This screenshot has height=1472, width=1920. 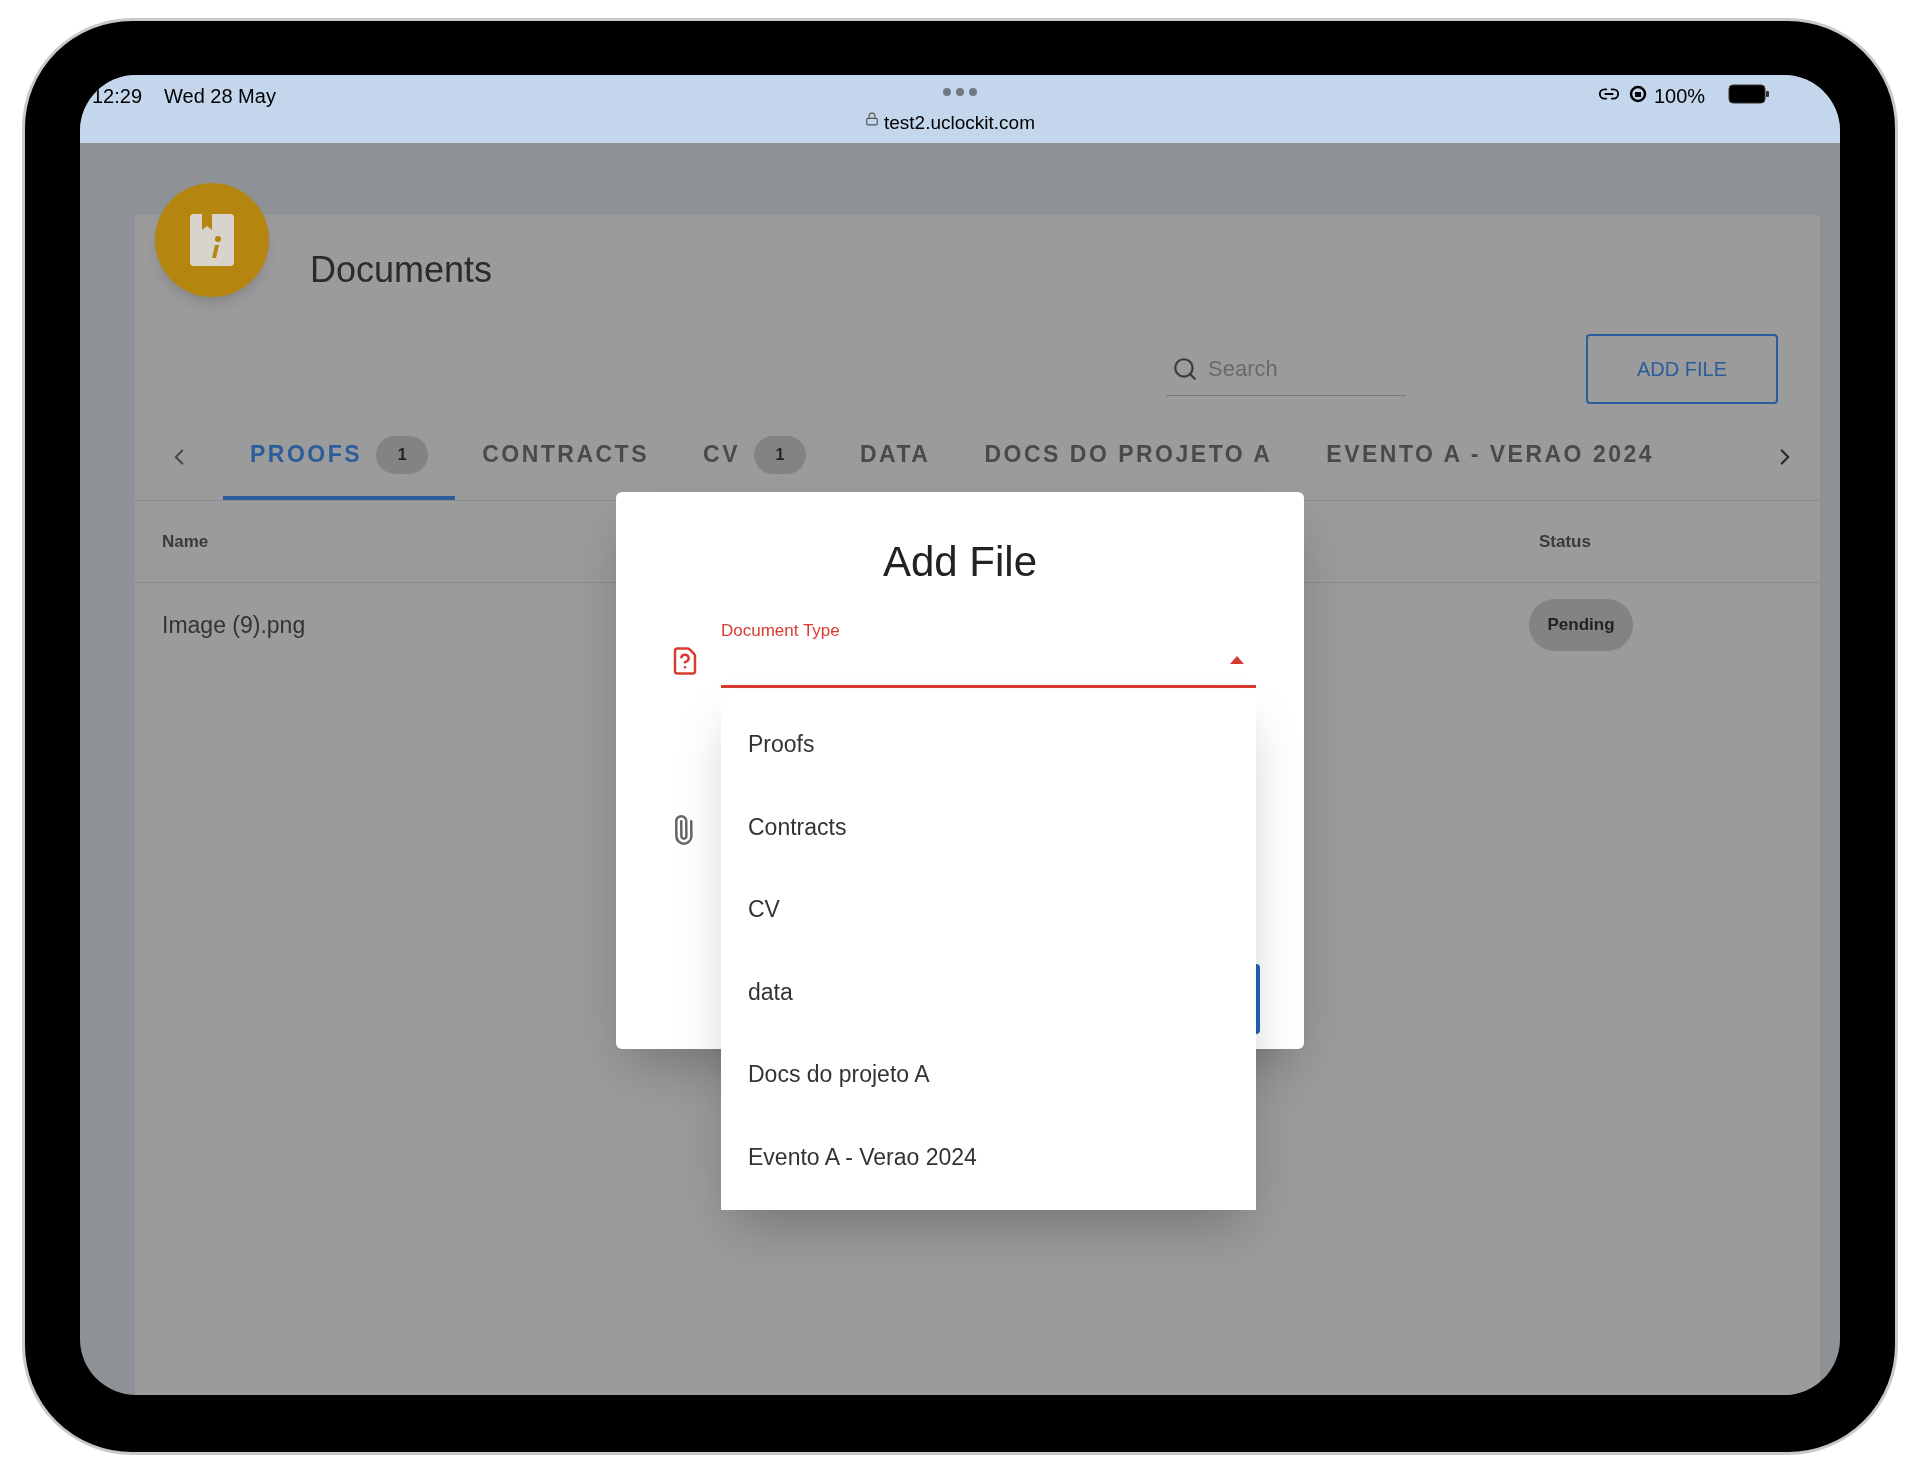 I want to click on tab: DATA, so click(x=895, y=456).